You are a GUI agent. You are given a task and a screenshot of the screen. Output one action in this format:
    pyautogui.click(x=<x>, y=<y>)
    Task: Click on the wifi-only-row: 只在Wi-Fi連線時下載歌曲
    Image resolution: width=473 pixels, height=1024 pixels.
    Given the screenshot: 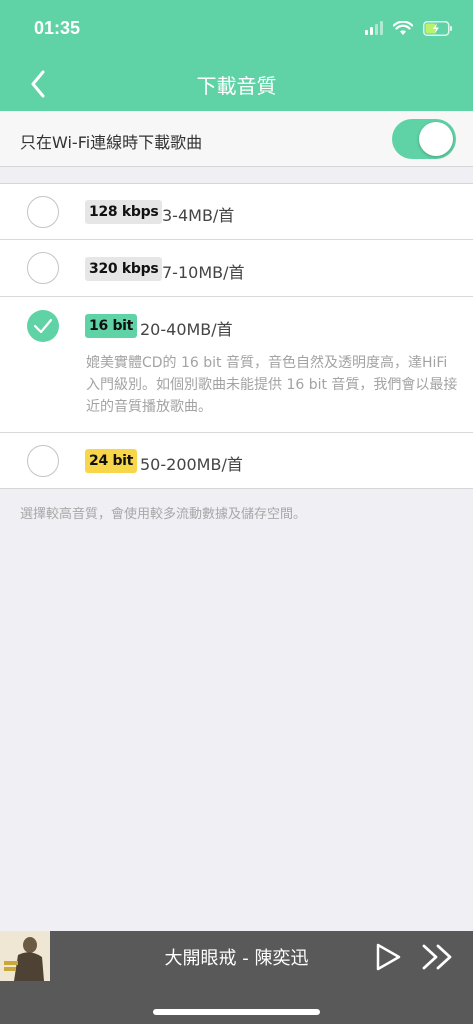 What is the action you would take?
    pyautogui.click(x=236, y=139)
    